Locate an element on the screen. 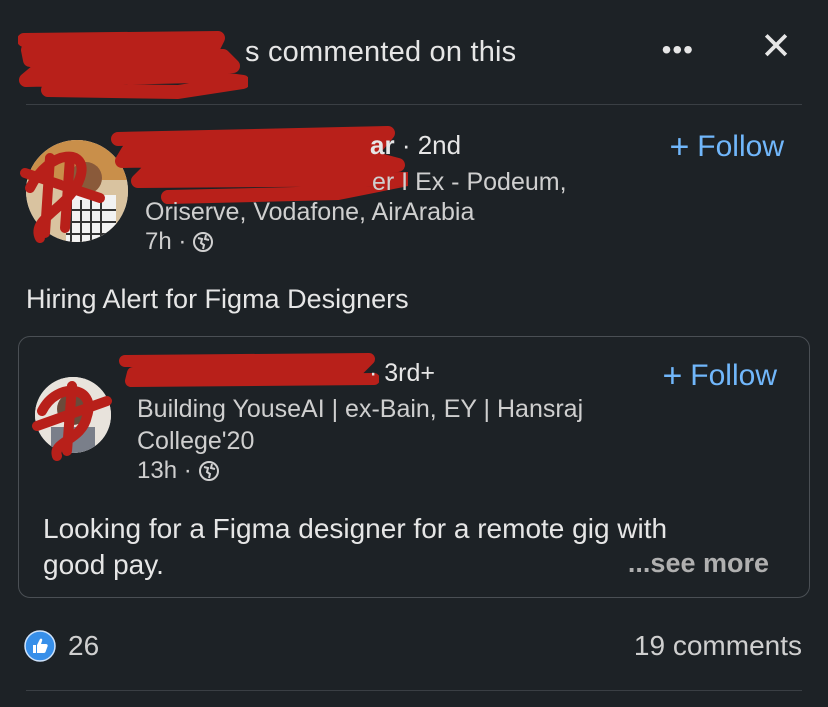 This screenshot has height=707, width=828. like-reaction-icon is located at coordinates (40, 646).